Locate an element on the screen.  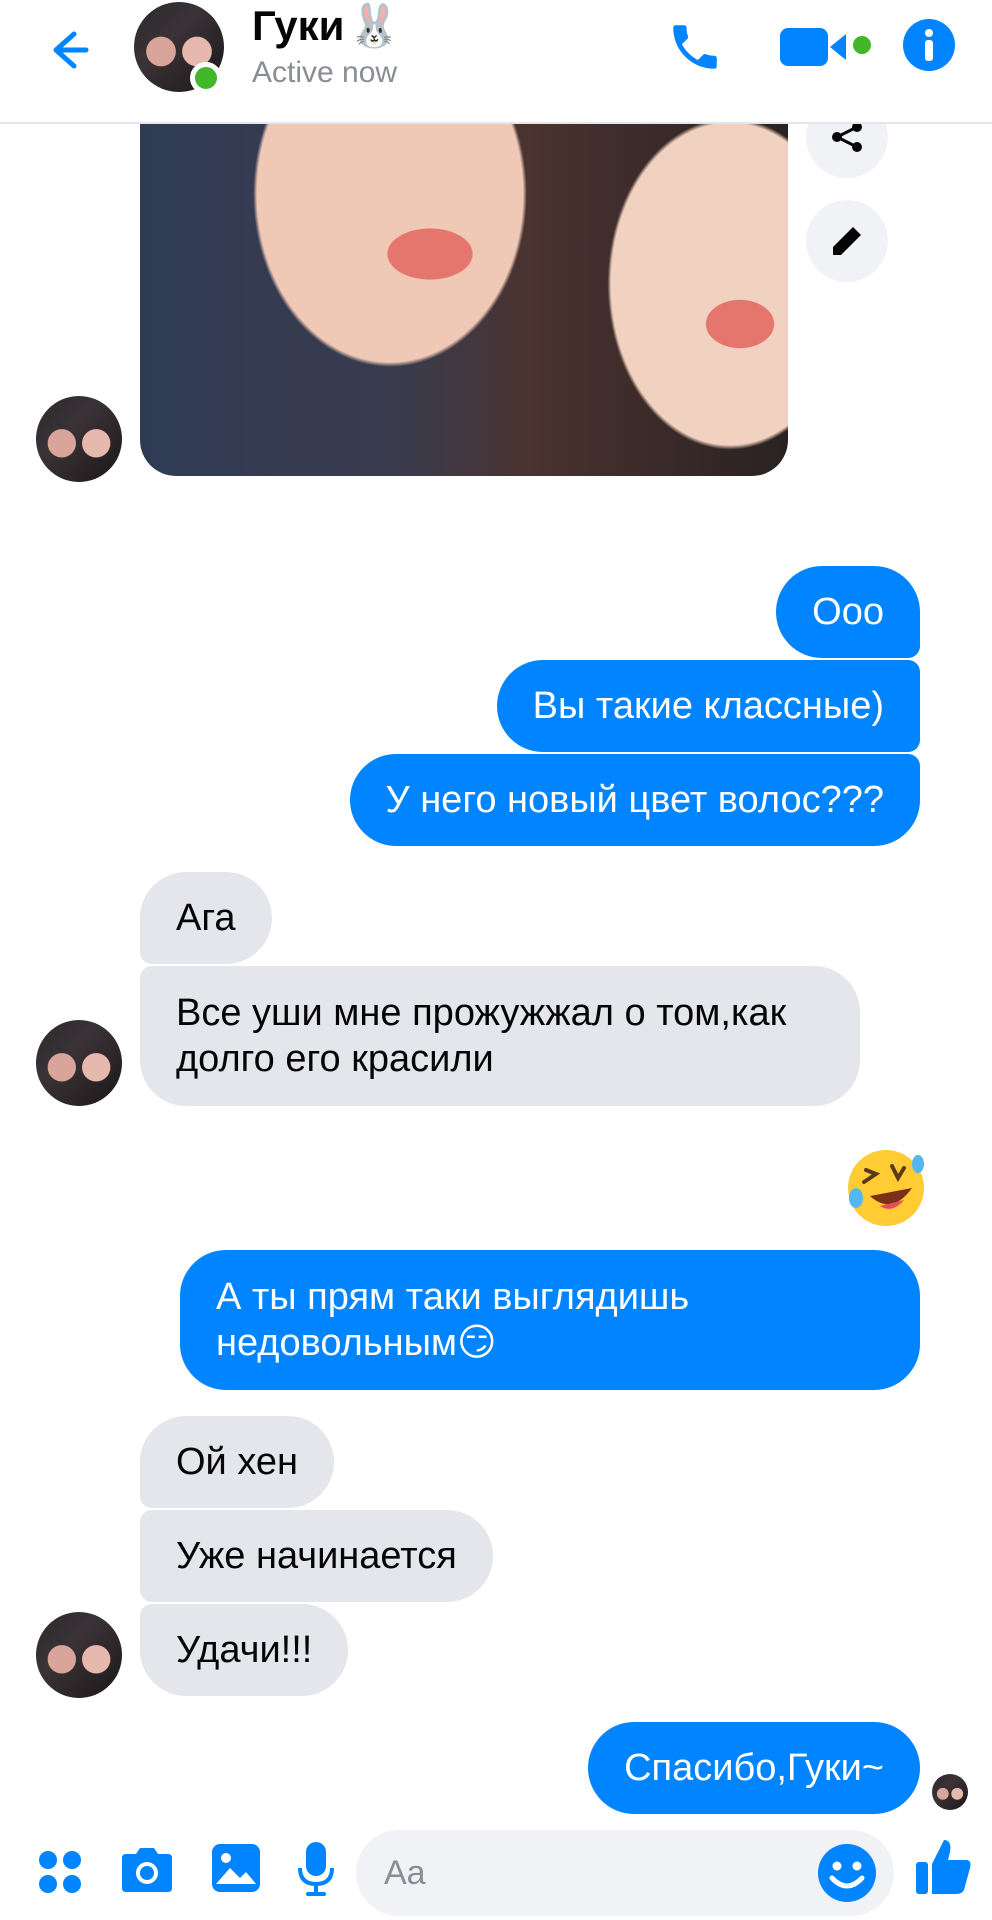
video-camera-icon is located at coordinates (825, 47).